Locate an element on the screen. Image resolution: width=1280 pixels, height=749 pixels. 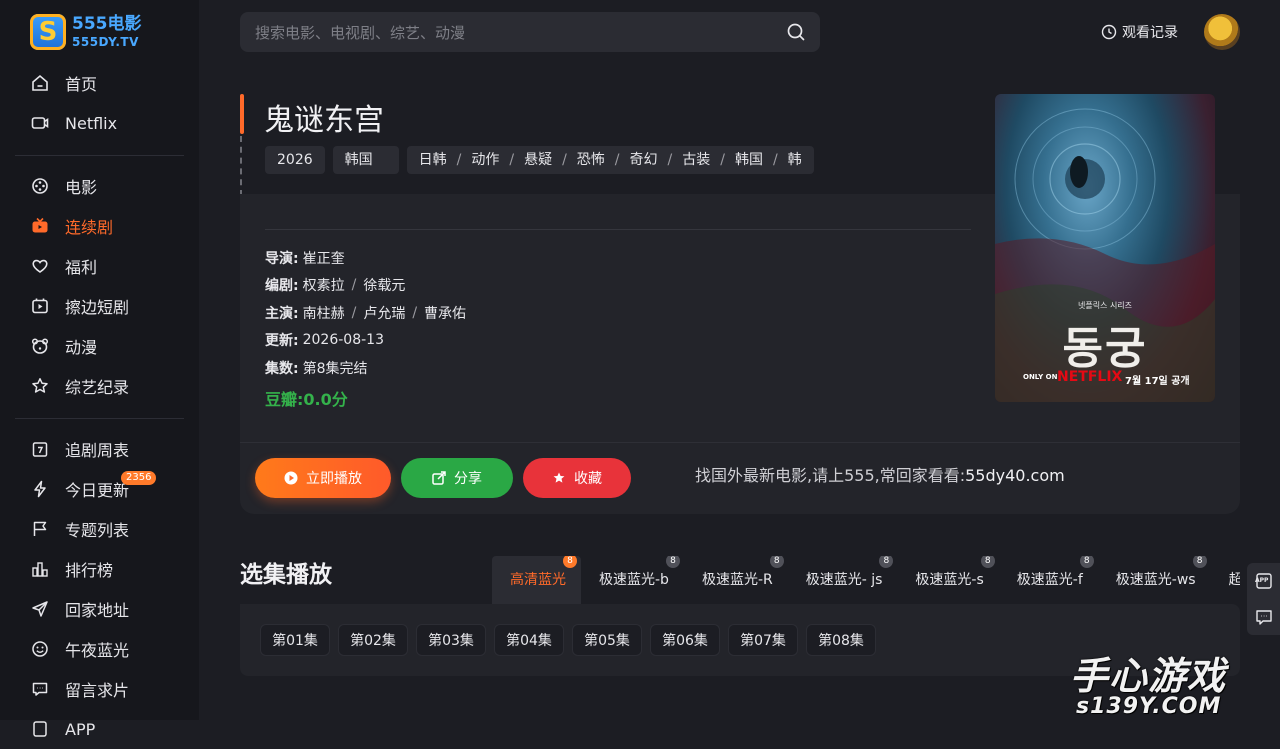
sidebar-item-weekly-schedule: 追剧周表 is located at coordinates (99, 449).